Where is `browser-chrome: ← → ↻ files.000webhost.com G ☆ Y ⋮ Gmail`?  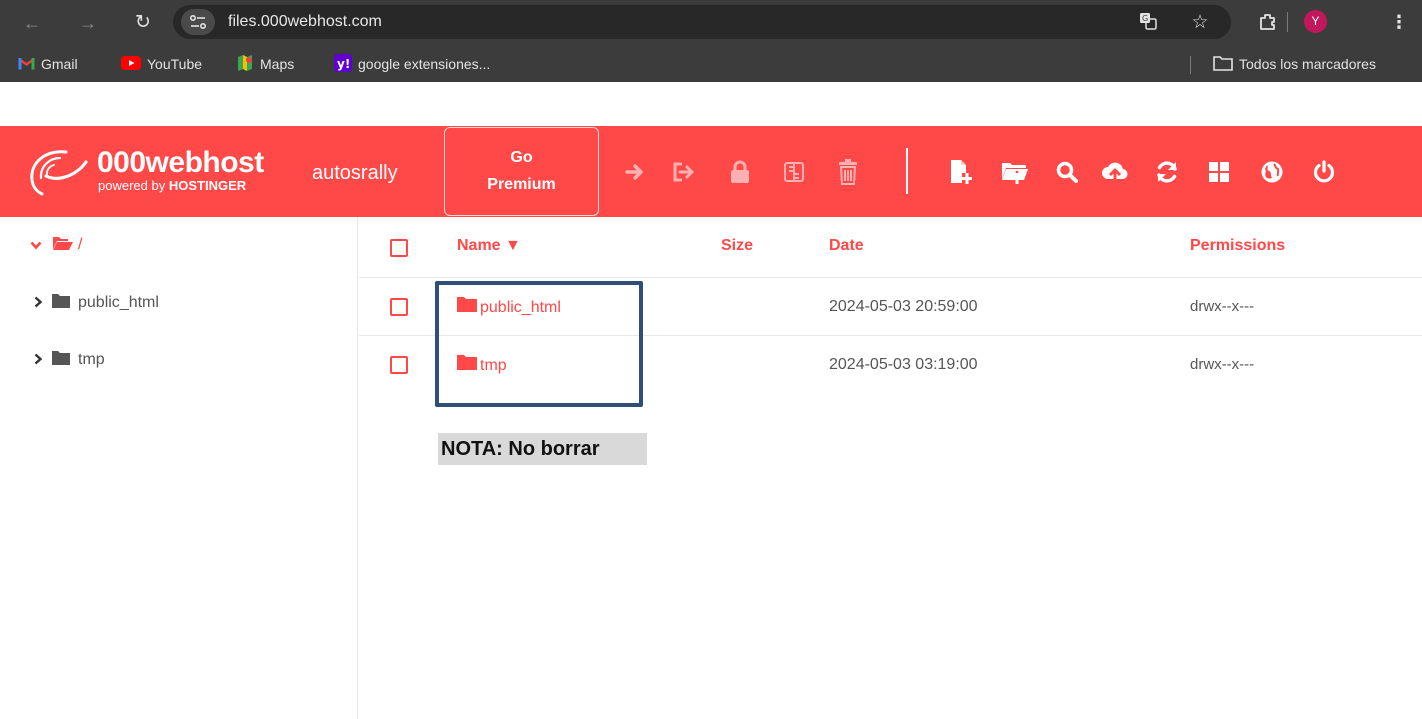
browser-chrome: ← → ↻ files.000webhost.com G ☆ Y ⋮ Gmail is located at coordinates (711, 41).